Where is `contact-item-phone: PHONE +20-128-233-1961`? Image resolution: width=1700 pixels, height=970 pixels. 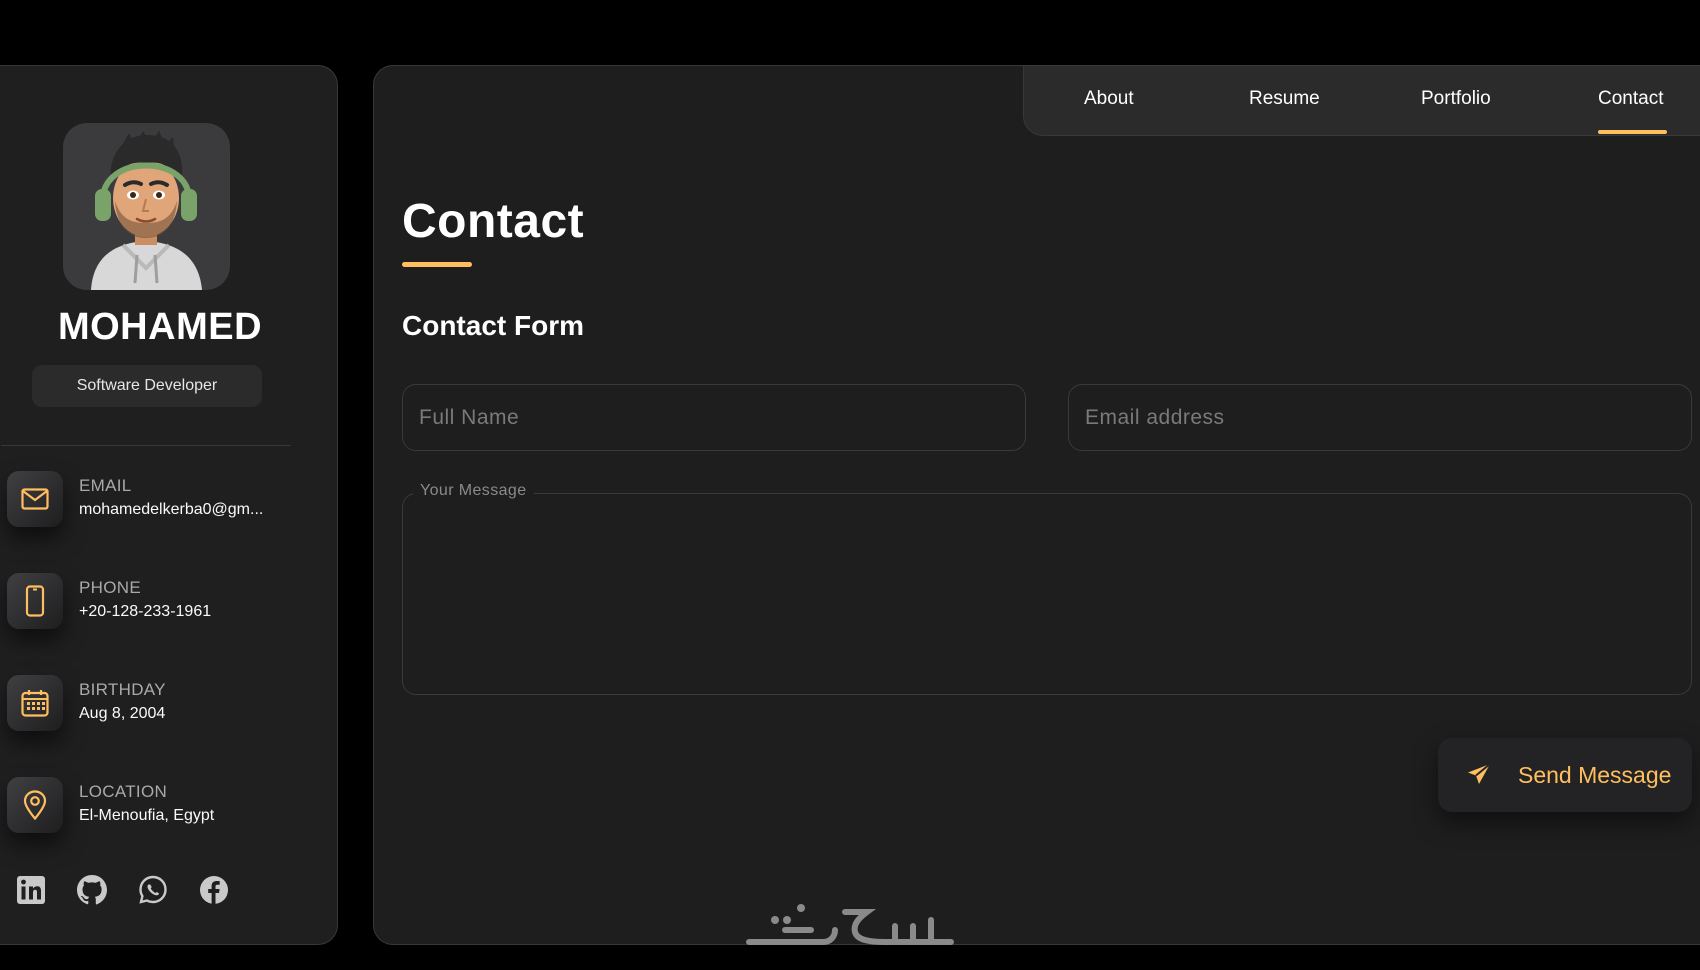 contact-item-phone: PHONE +20-128-233-1961 is located at coordinates (165, 608).